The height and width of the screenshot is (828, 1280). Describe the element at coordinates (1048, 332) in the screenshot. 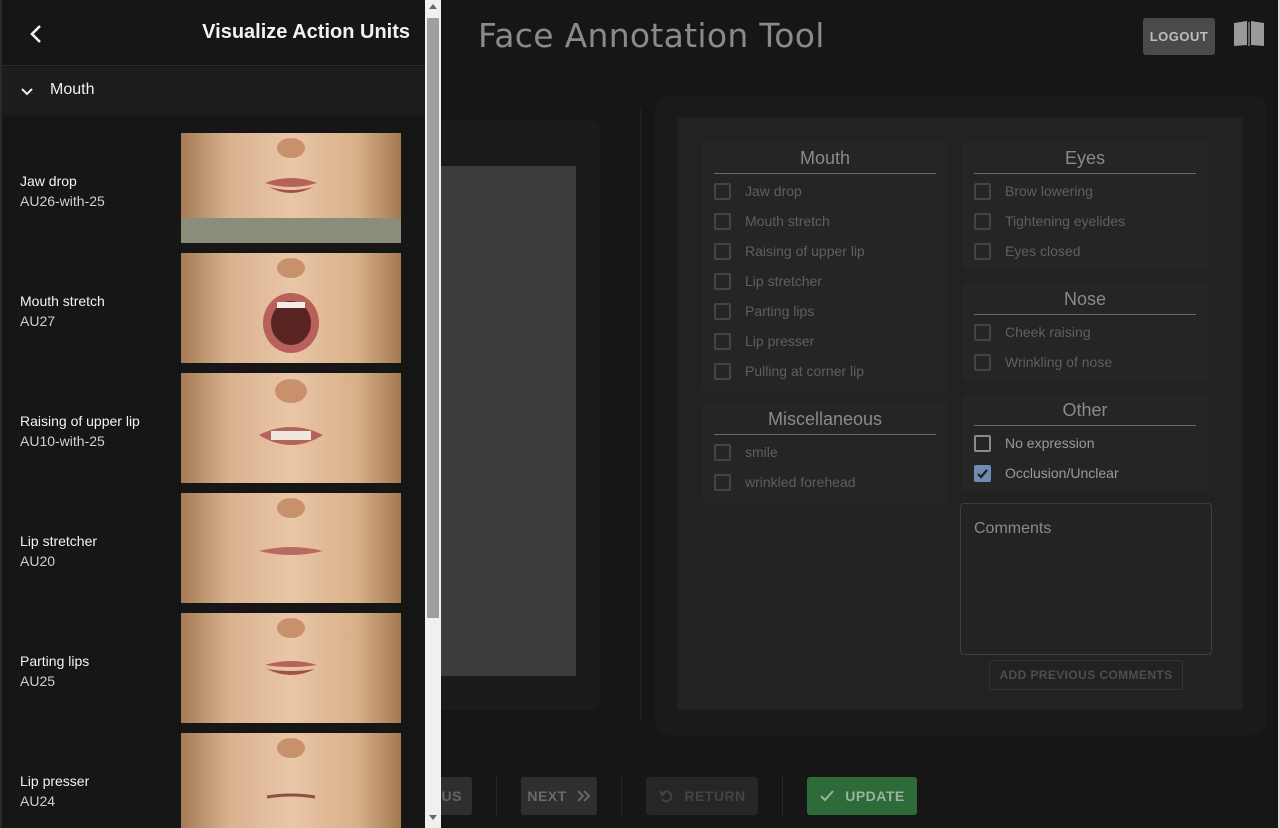

I see `checkbox-label: Cheek raising` at that location.